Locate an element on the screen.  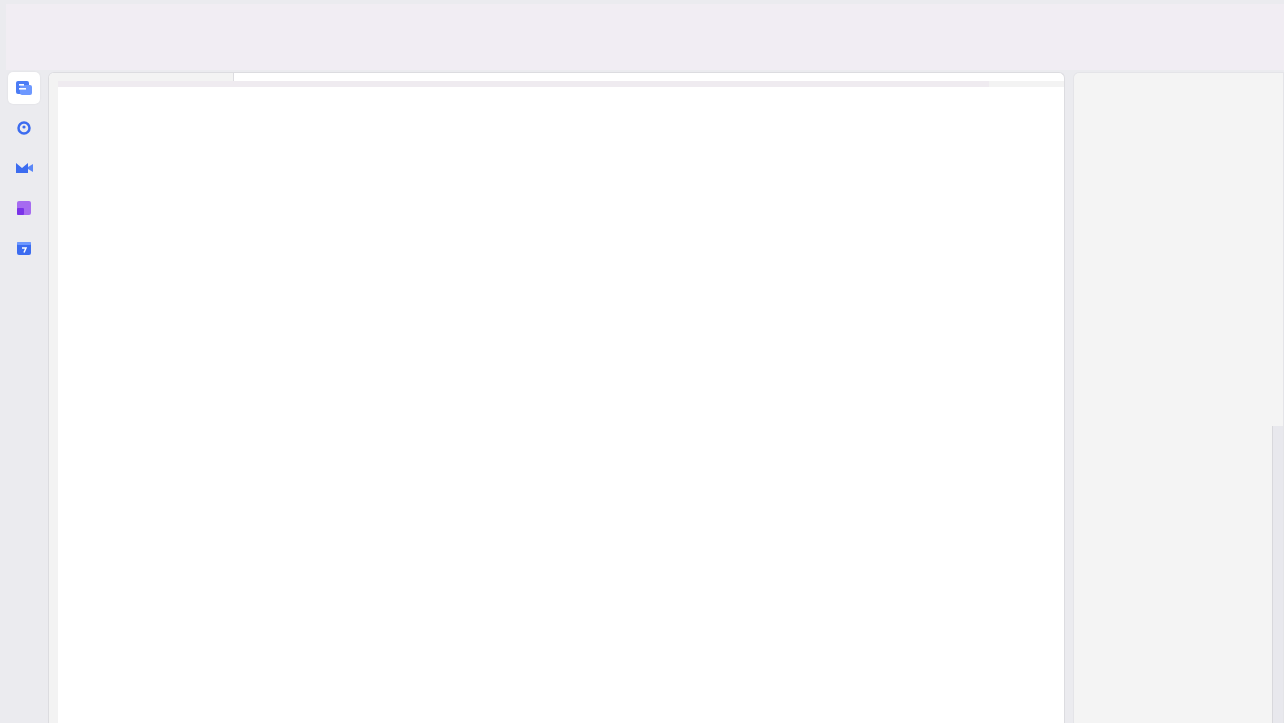
document-icon is located at coordinates (24, 88).